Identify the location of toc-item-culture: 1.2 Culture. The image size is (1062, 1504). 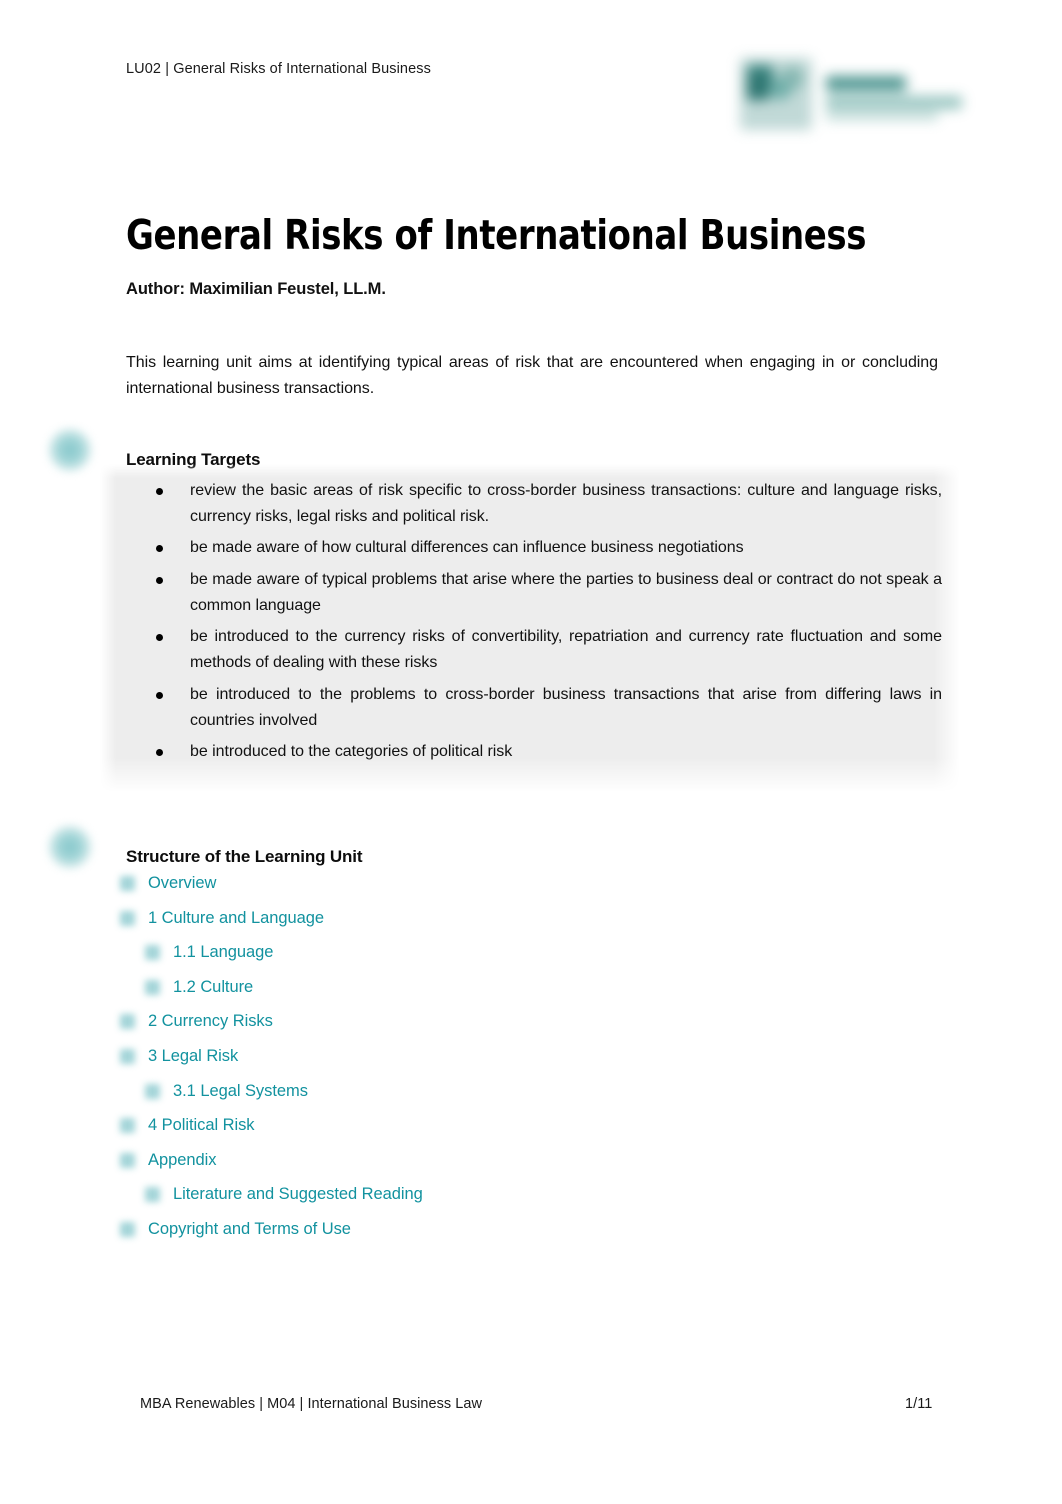
(420, 987).